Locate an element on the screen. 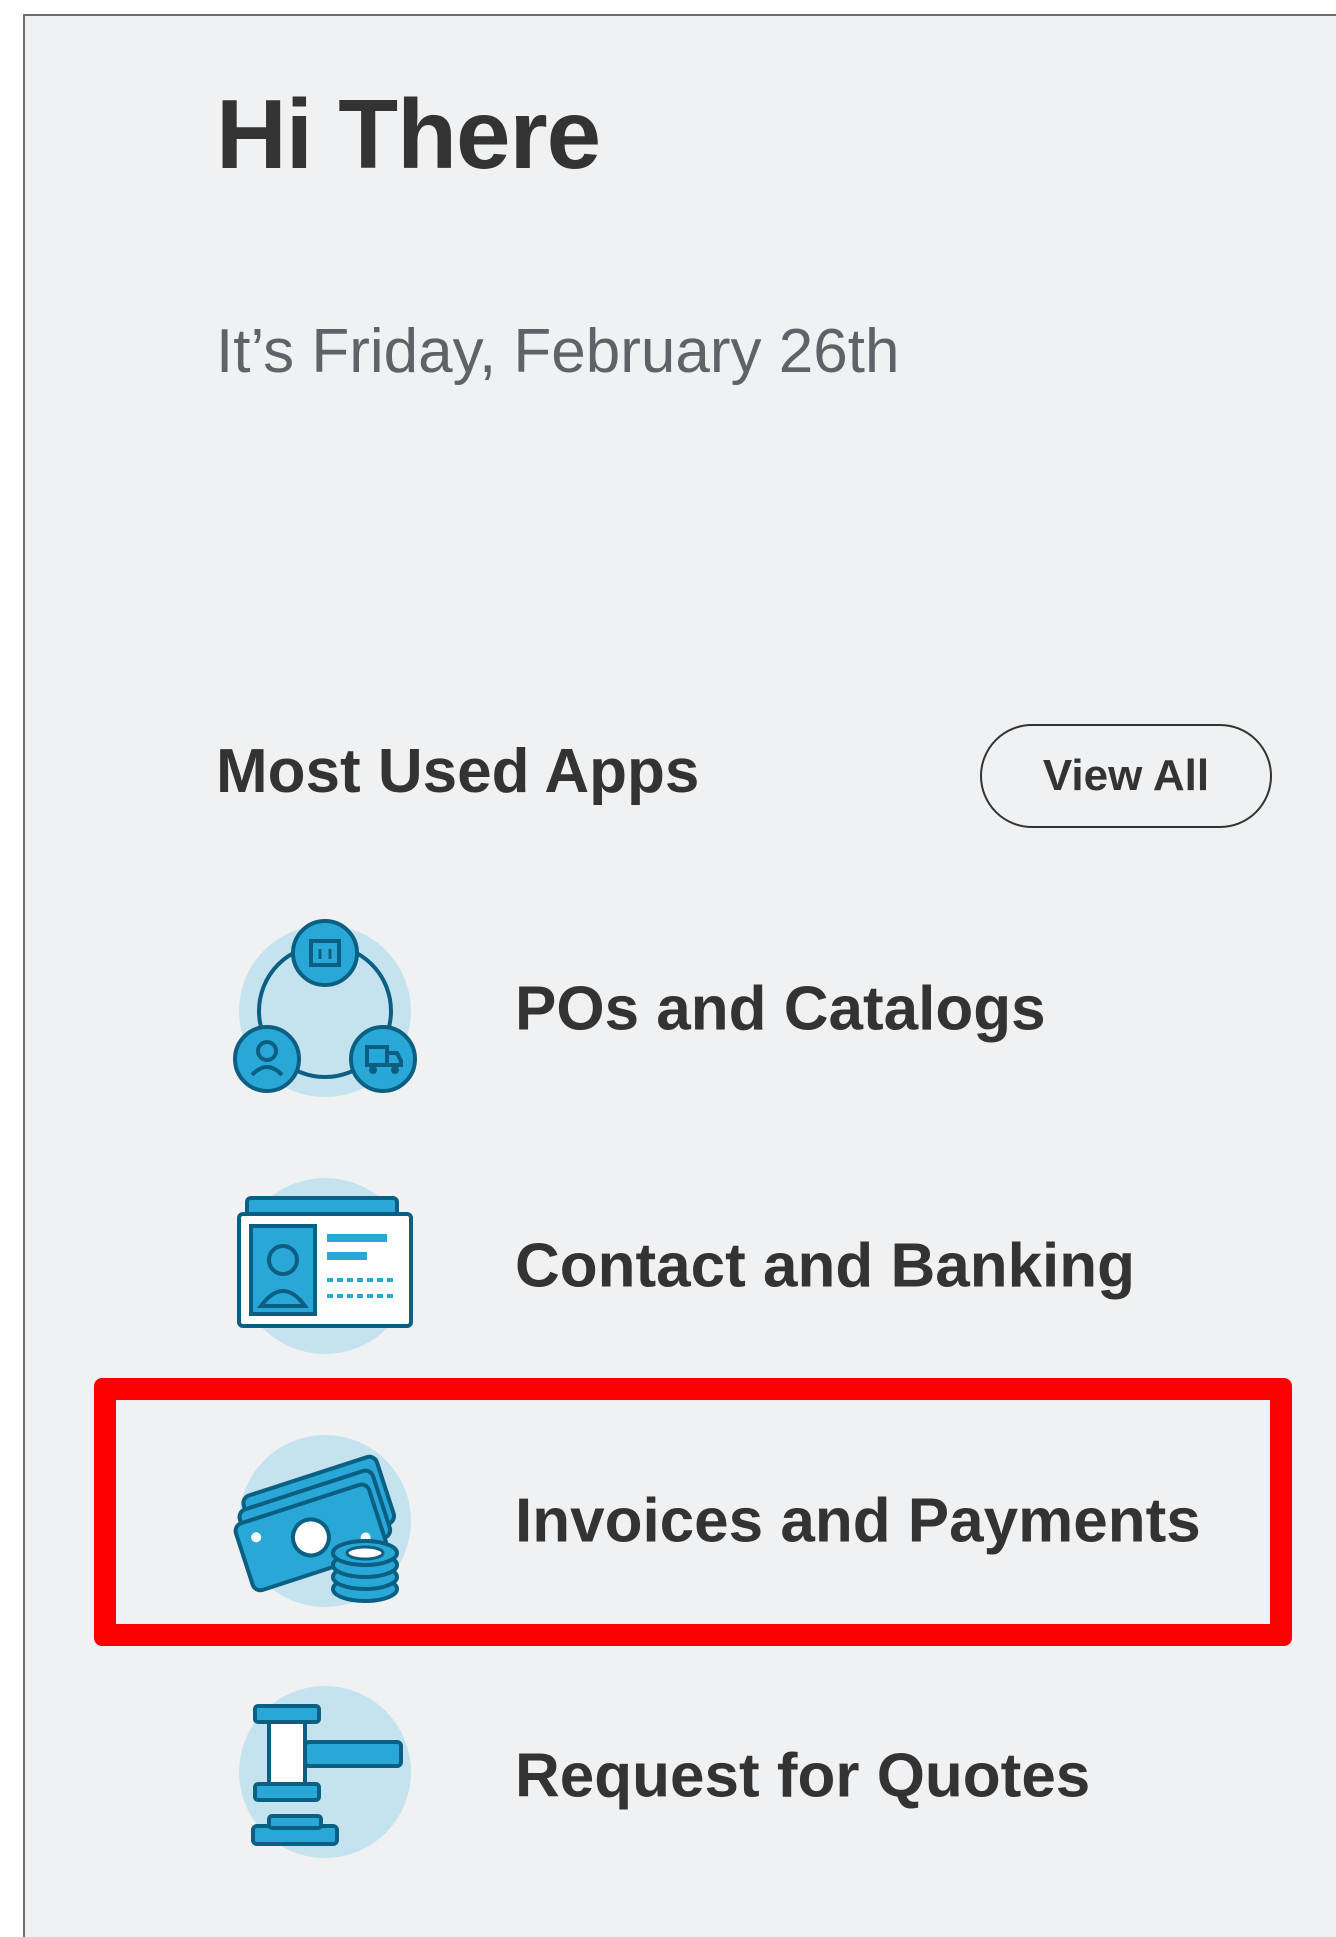  app-contact-and-banking: Contact and Banking is located at coordinates (745, 1266).